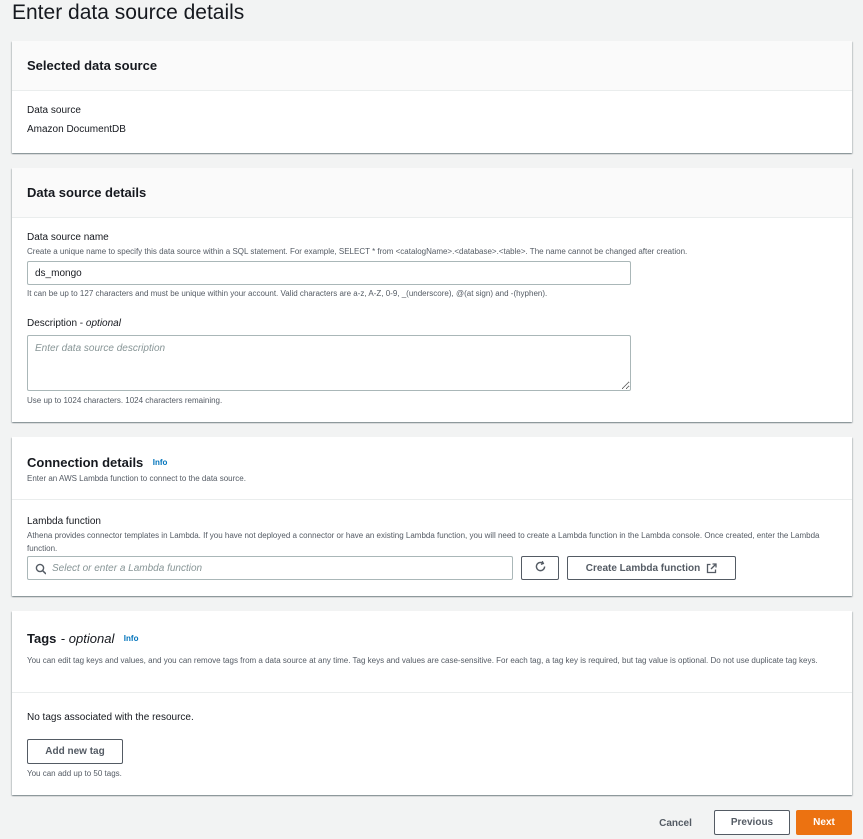 This screenshot has height=839, width=863. I want to click on data-source-name-input, so click(329, 273).